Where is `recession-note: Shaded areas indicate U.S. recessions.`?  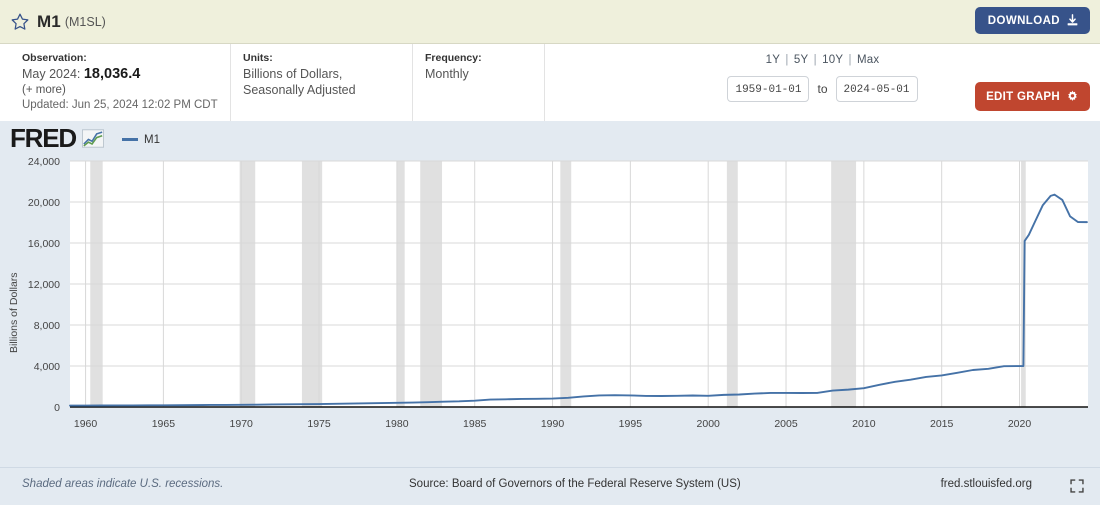
recession-note: Shaded areas indicate U.S. recessions. is located at coordinates (123, 484).